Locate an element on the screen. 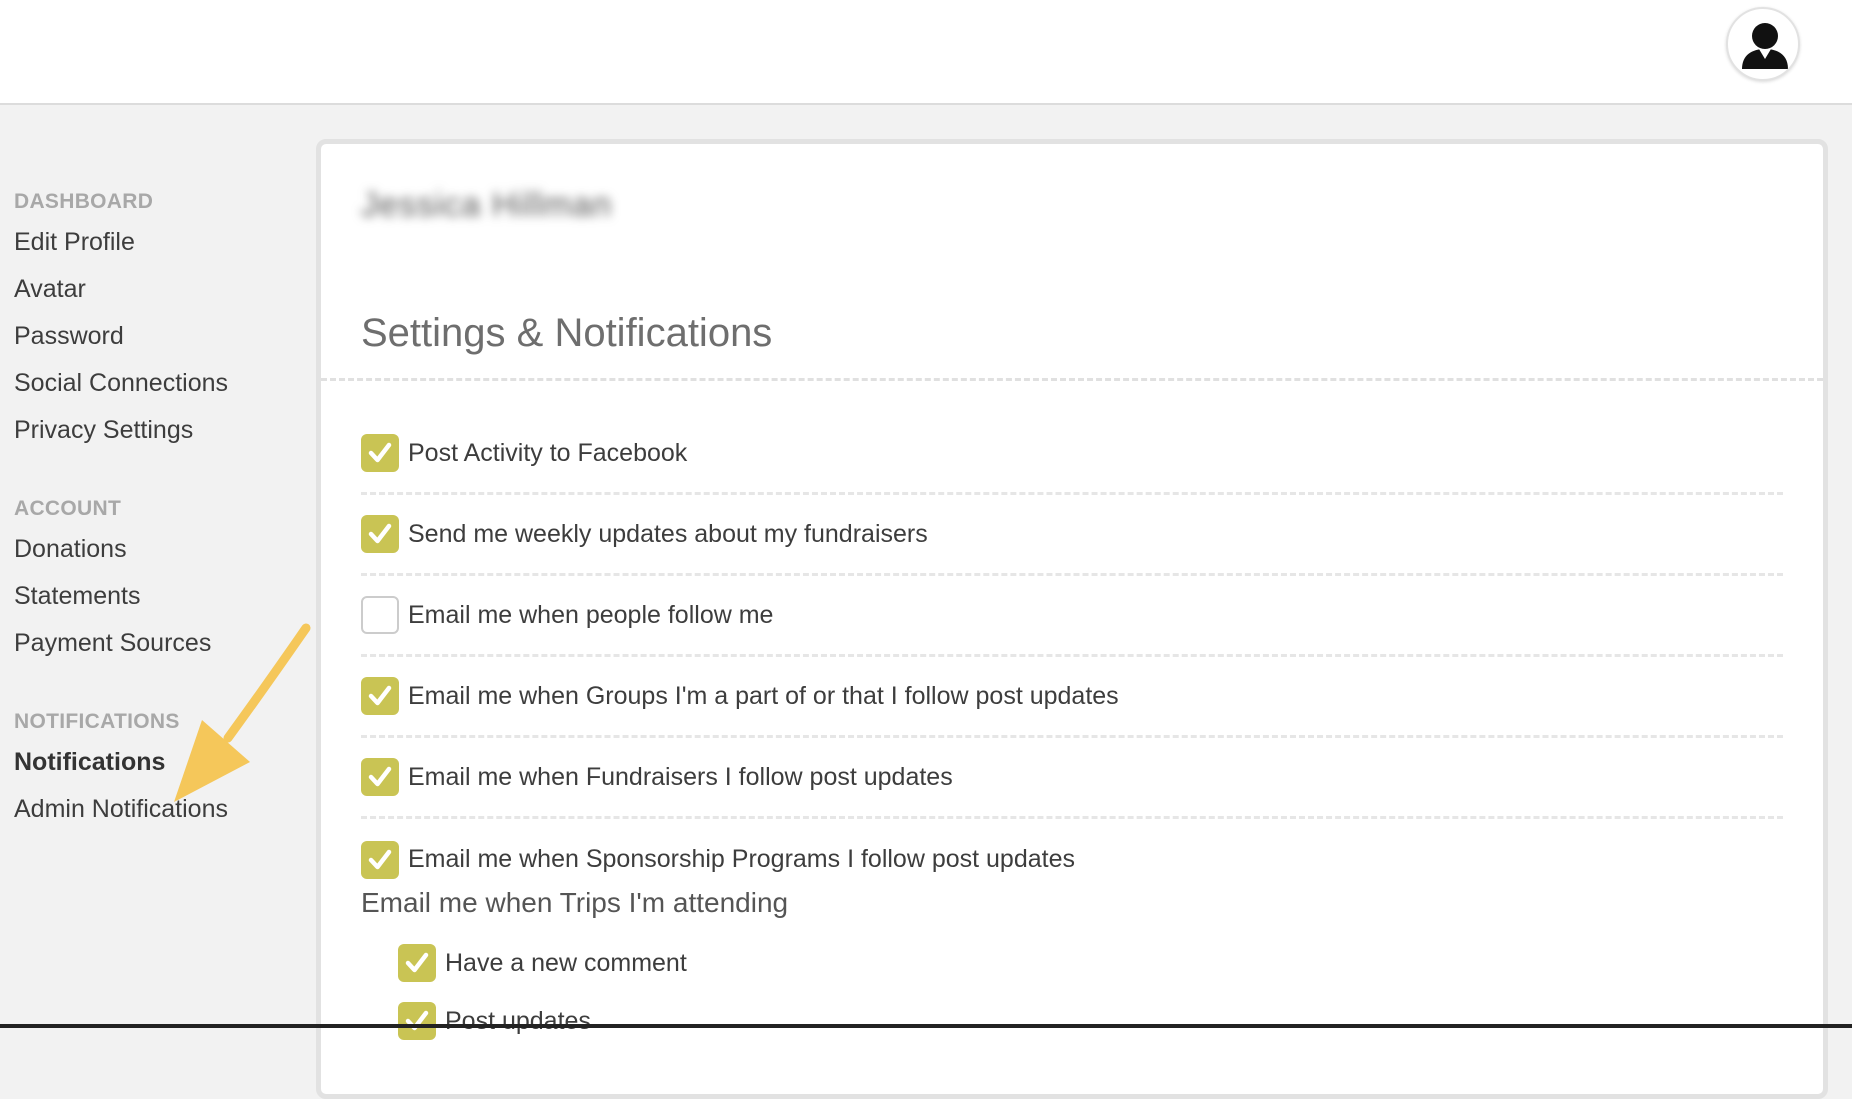 The height and width of the screenshot is (1099, 1852). post-activity-facebook-checkbox is located at coordinates (380, 453).